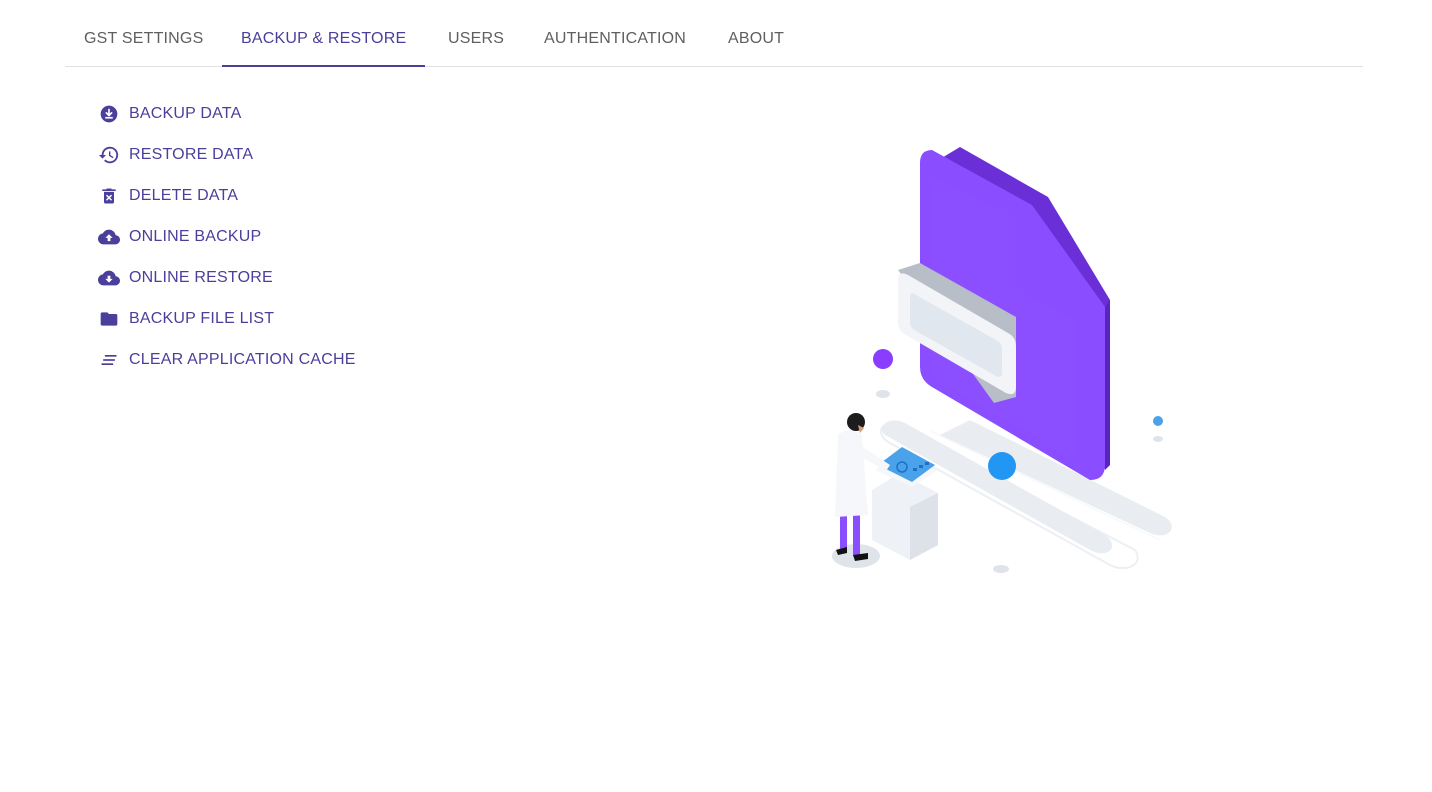 The image size is (1432, 792). Describe the element at coordinates (109, 155) in the screenshot. I see `history-icon` at that location.